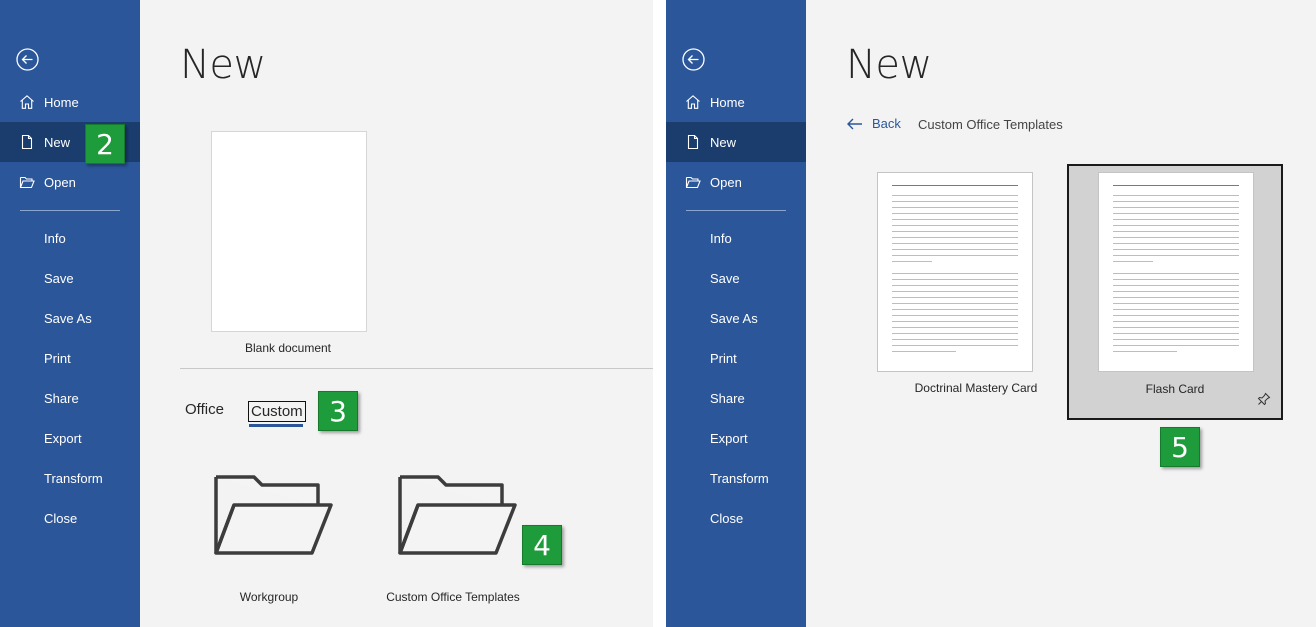  Describe the element at coordinates (204, 409) in the screenshot. I see `tab-office: Office` at that location.